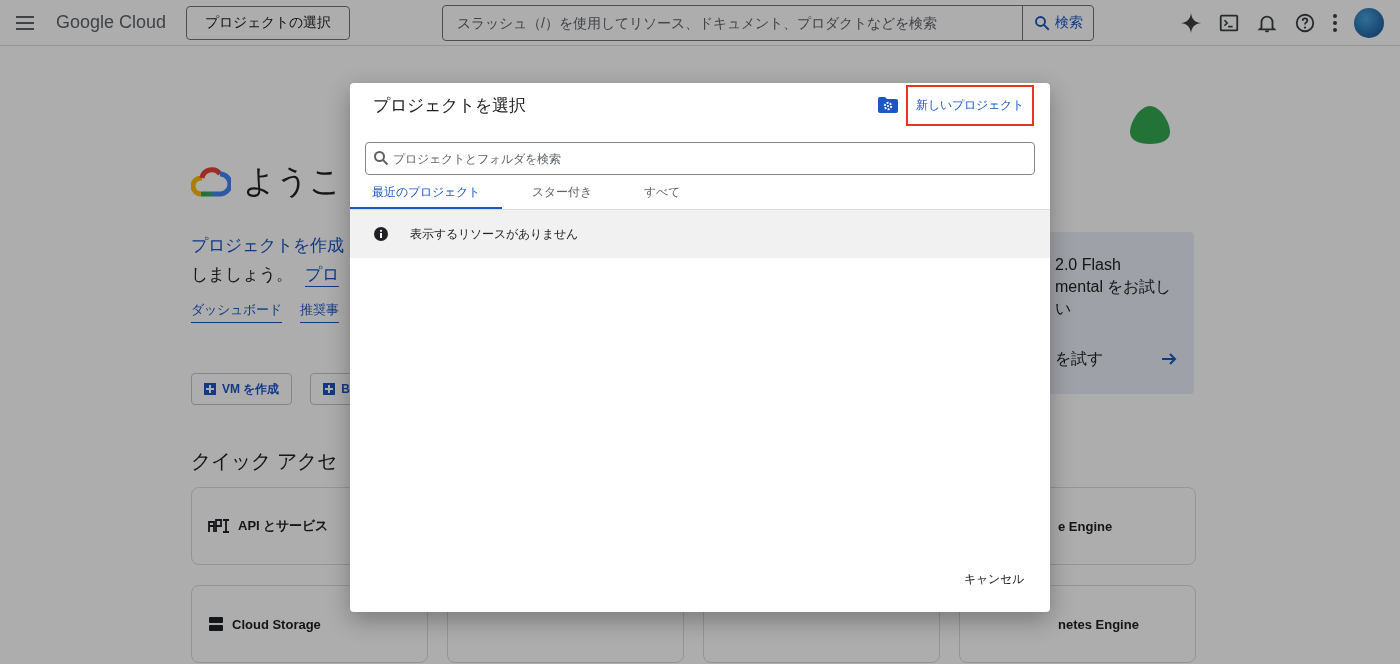 This screenshot has height=664, width=1400. What do you see at coordinates (264, 461) in the screenshot?
I see `section-title: クイック アクセ` at bounding box center [264, 461].